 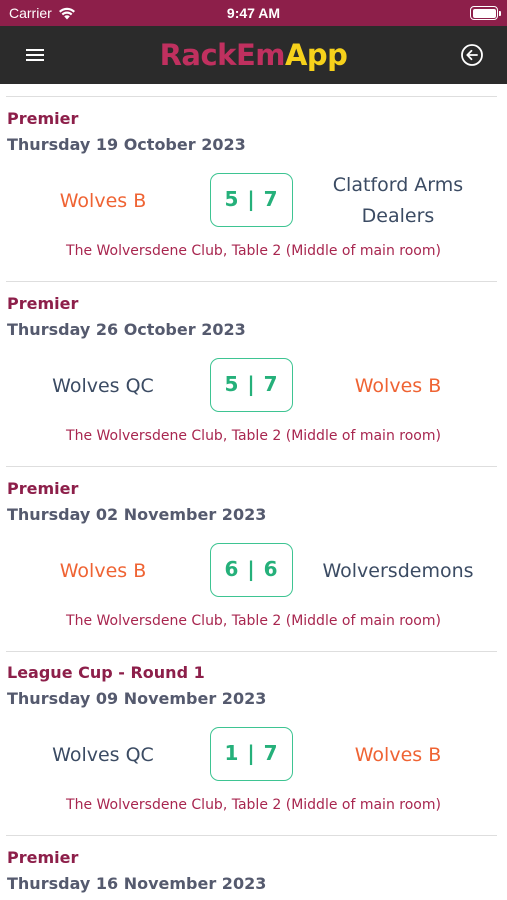 What do you see at coordinates (316, 55) in the screenshot?
I see `logo-text-app: App` at bounding box center [316, 55].